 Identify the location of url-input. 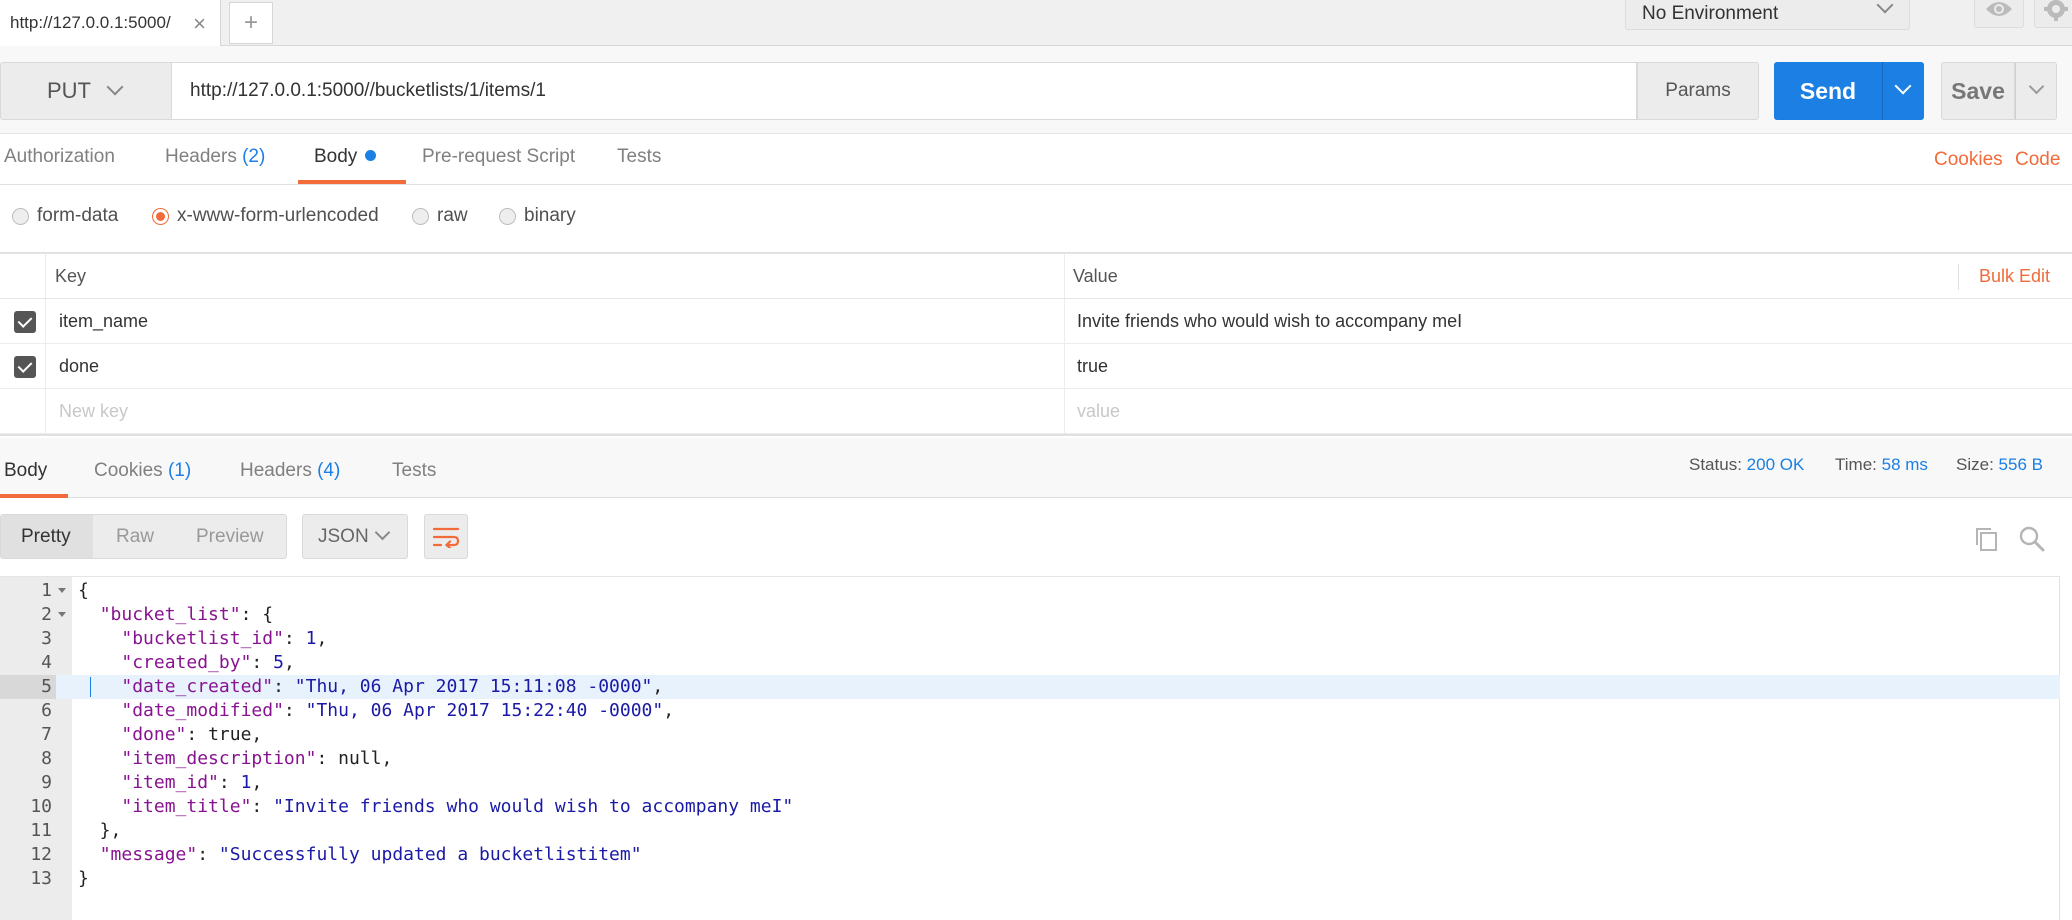
(904, 91).